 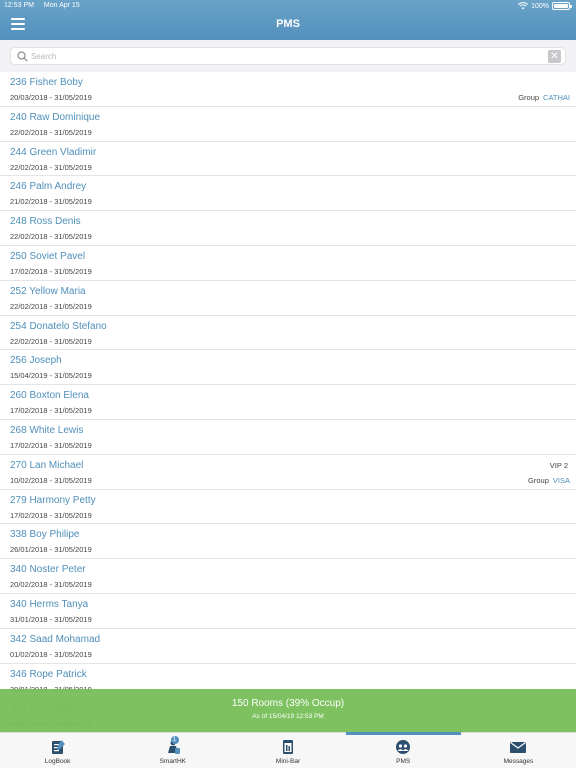 What do you see at coordinates (36, 361) in the screenshot?
I see `guest-name: 256 Joseph` at bounding box center [36, 361].